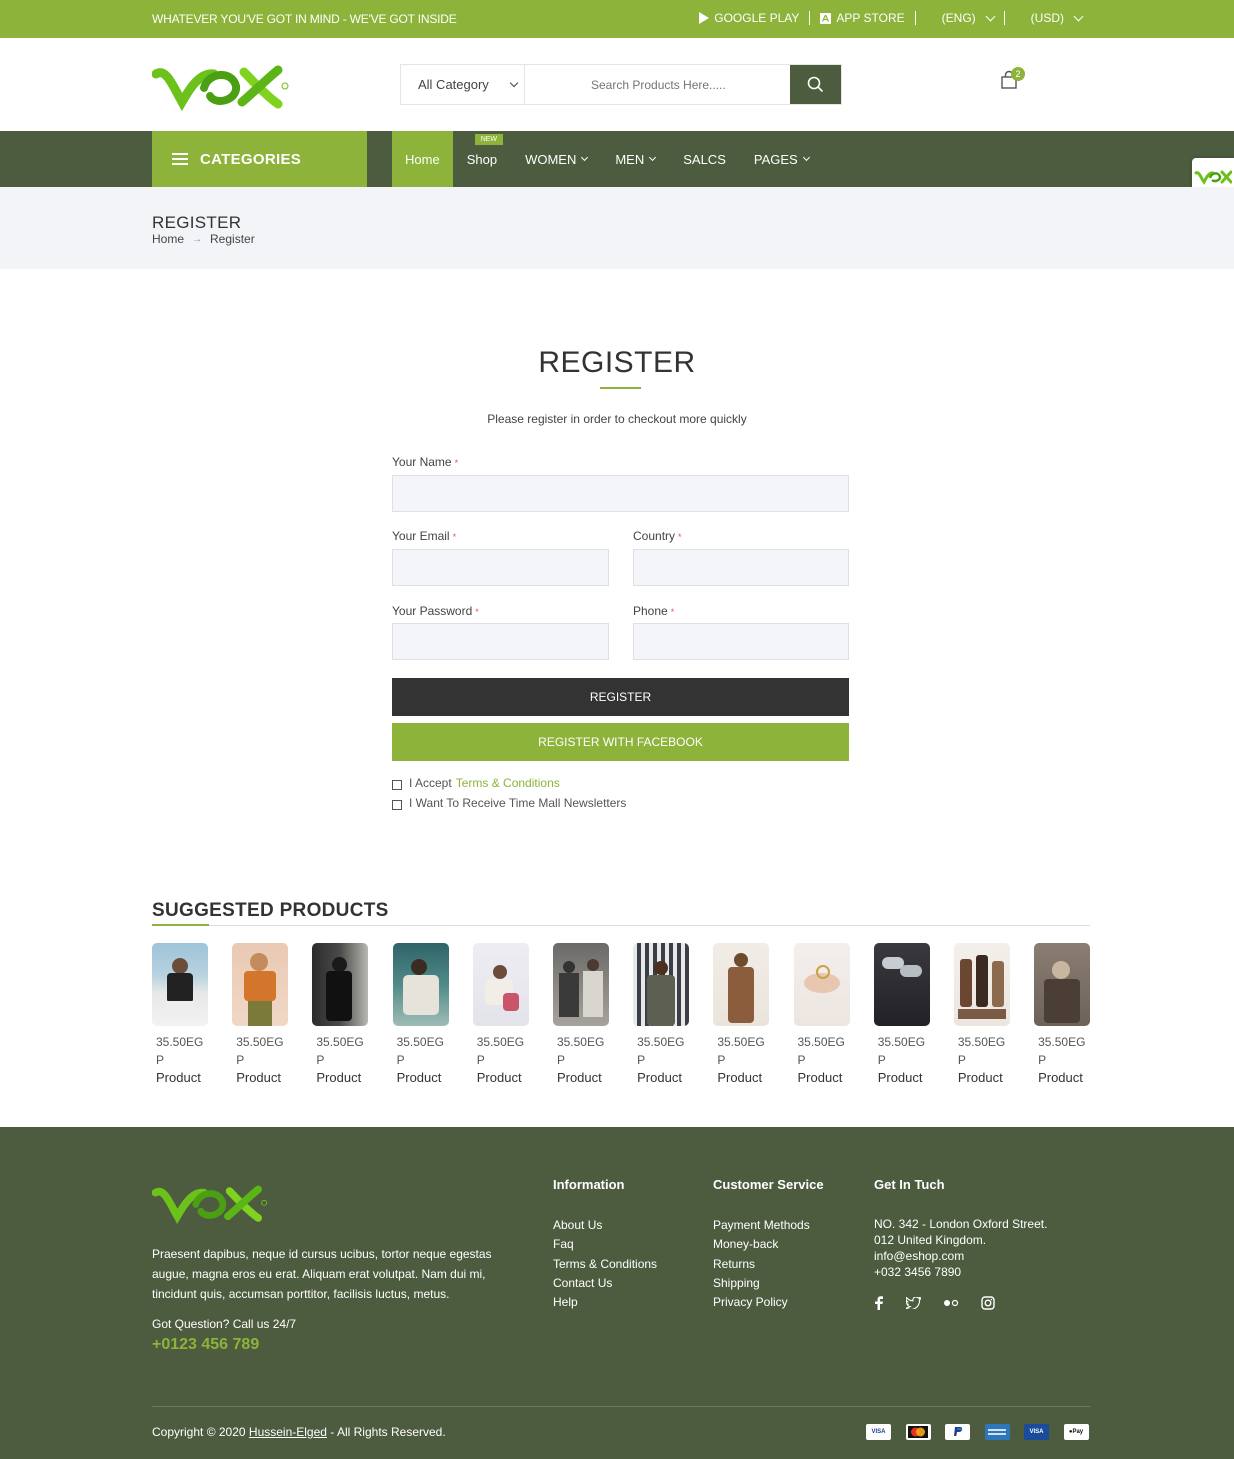  What do you see at coordinates (221, 85) in the screenshot?
I see `site-logo` at bounding box center [221, 85].